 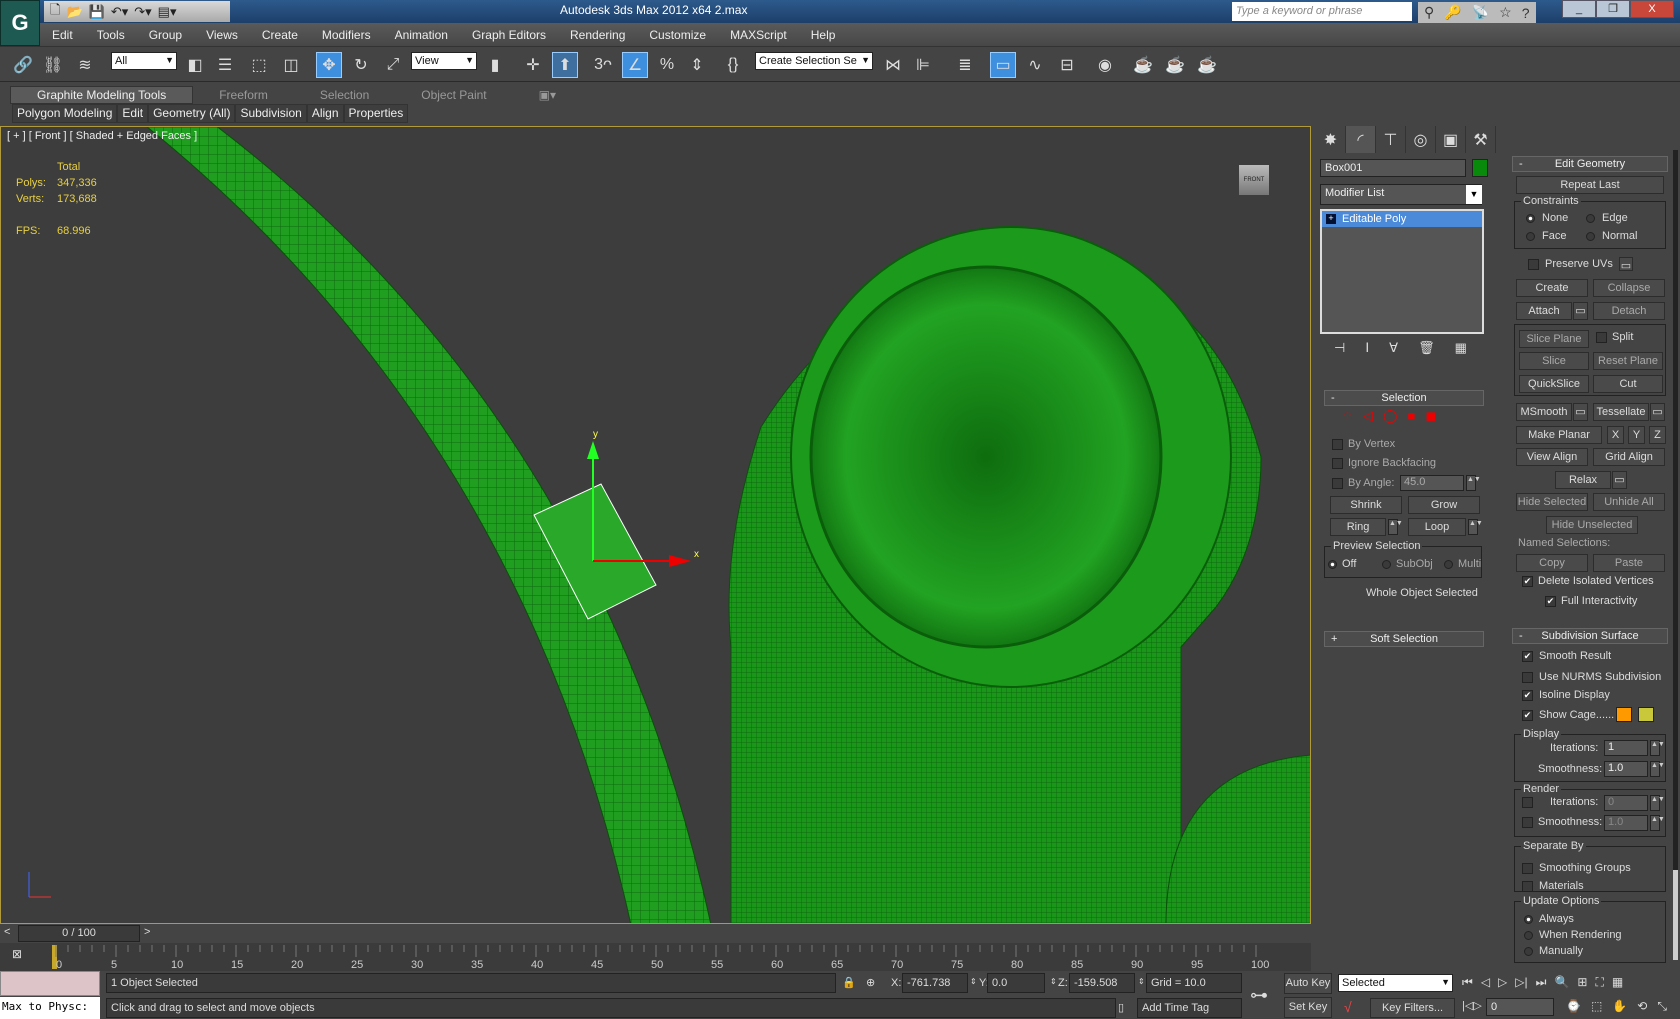 What do you see at coordinates (1530, 218) in the screenshot?
I see `constraint-none-radio` at bounding box center [1530, 218].